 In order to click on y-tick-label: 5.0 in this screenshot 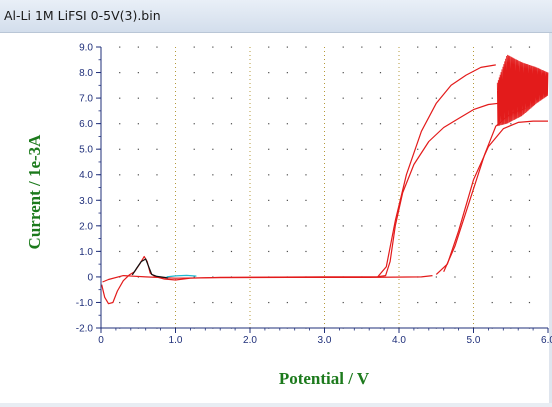, I will do `click(86, 150)`.